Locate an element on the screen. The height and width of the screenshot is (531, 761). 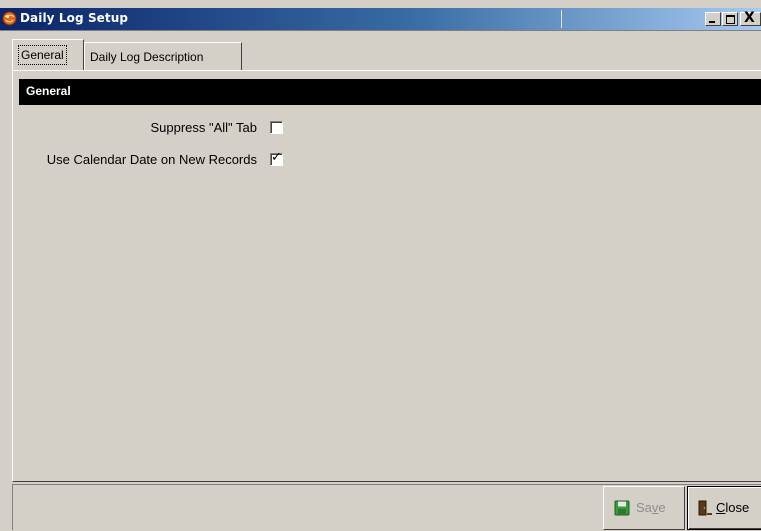
app-globe-icon is located at coordinates (9, 18).